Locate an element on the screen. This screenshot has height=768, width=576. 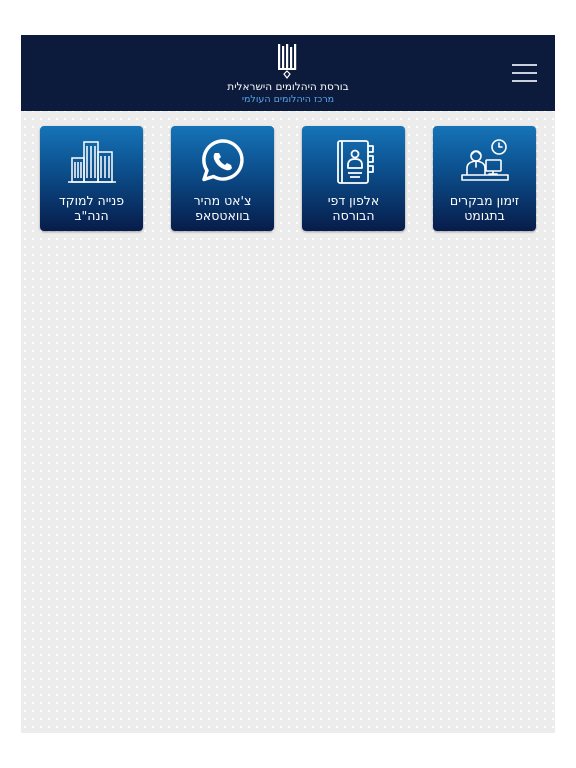
tile-label: צ'אט מהיר בוואטסאפ is located at coordinates (222, 208).